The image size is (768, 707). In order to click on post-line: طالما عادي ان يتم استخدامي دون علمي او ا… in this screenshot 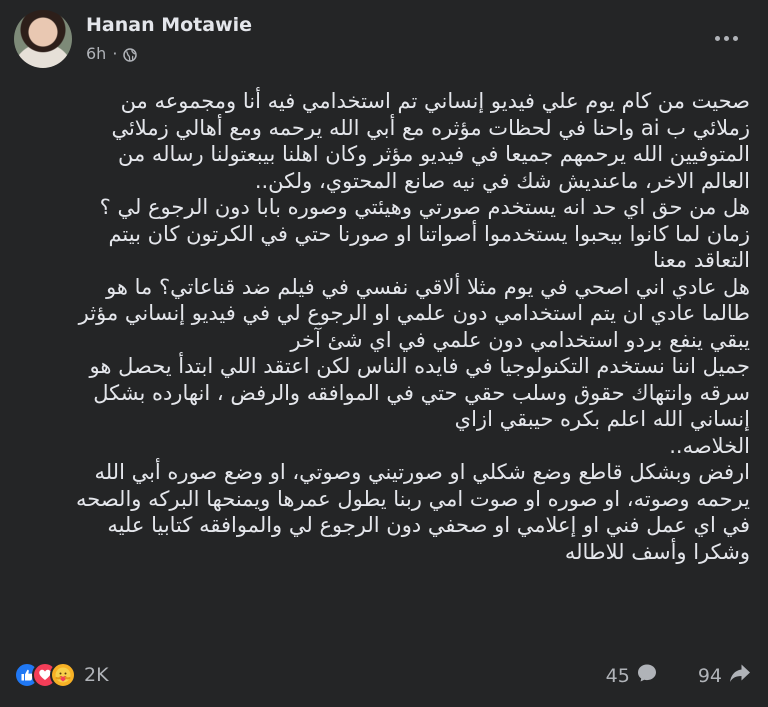, I will do `click(414, 313)`.